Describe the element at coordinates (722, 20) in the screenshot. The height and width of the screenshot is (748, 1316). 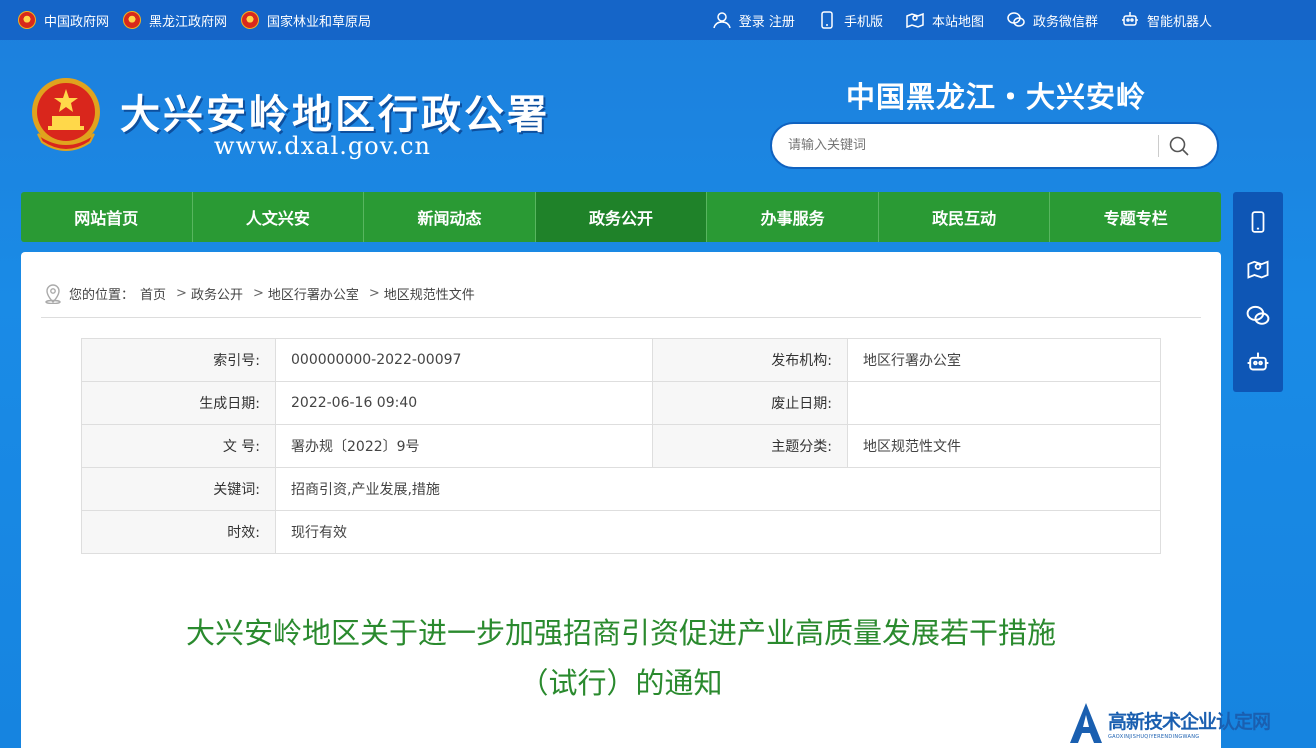
I see `user-icon` at that location.